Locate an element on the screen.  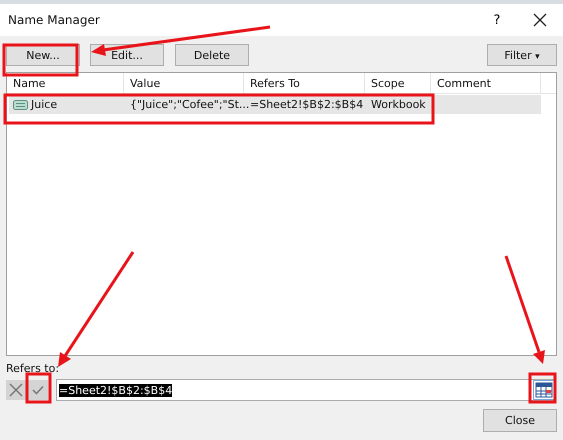
filter-button: Filter ▾ is located at coordinates (522, 55).